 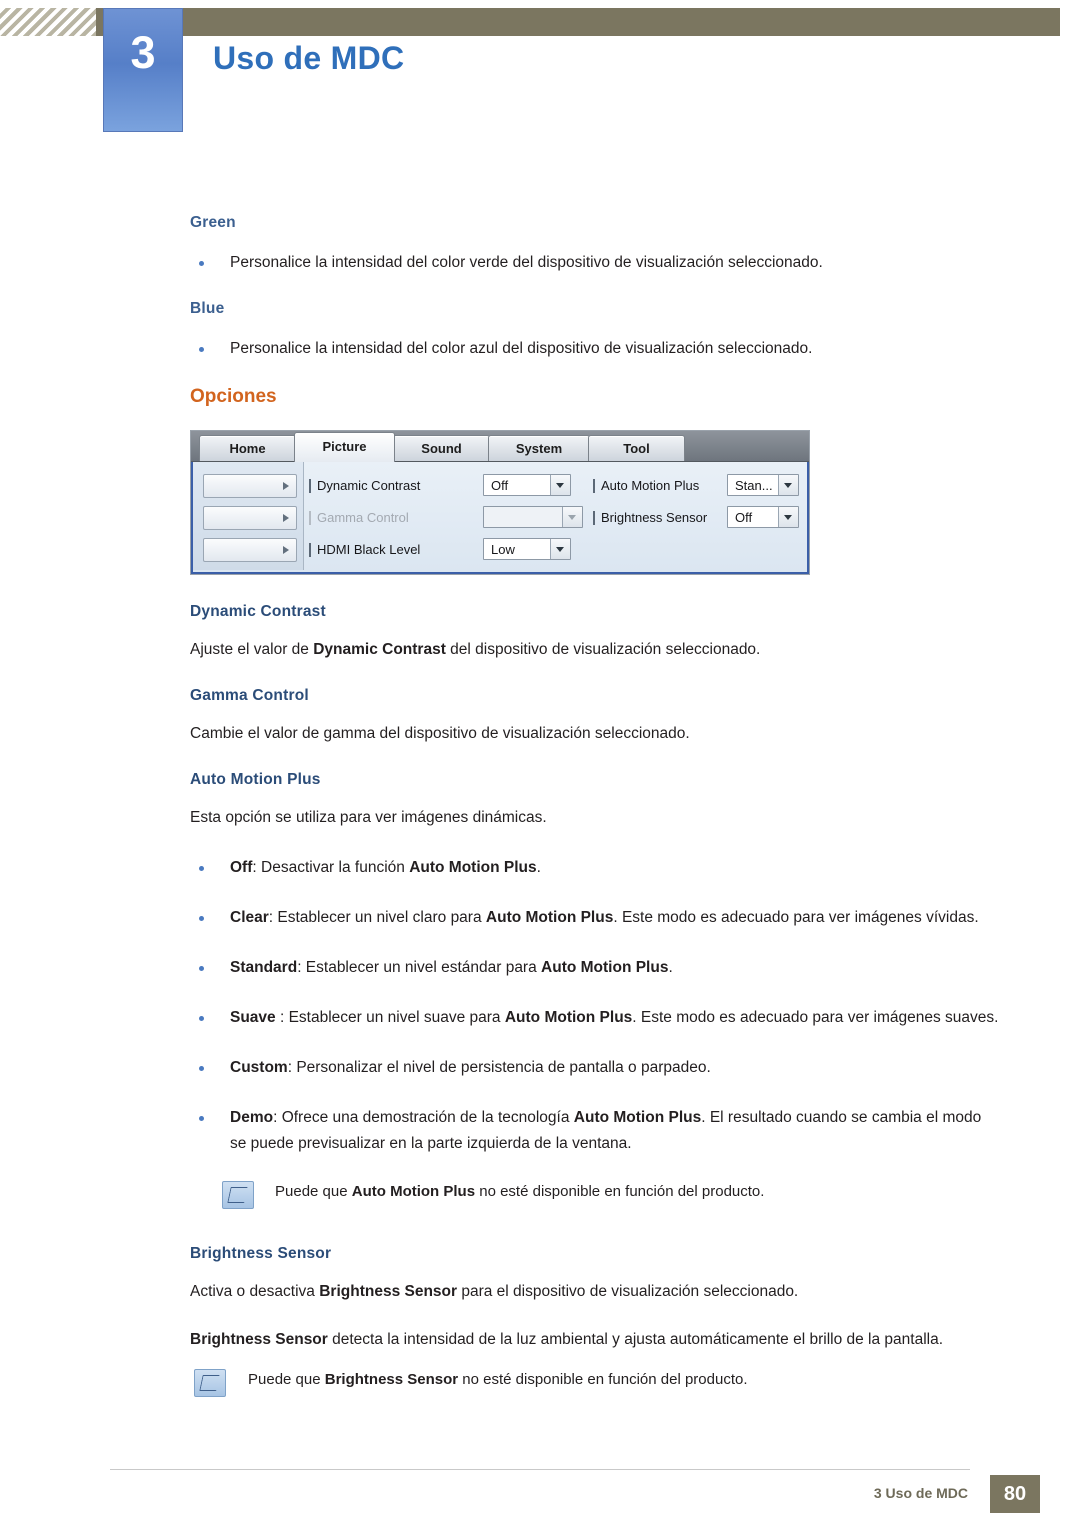 What do you see at coordinates (413, 1191) in the screenshot?
I see `note-auto-motion-bold: Auto Motion Plus` at bounding box center [413, 1191].